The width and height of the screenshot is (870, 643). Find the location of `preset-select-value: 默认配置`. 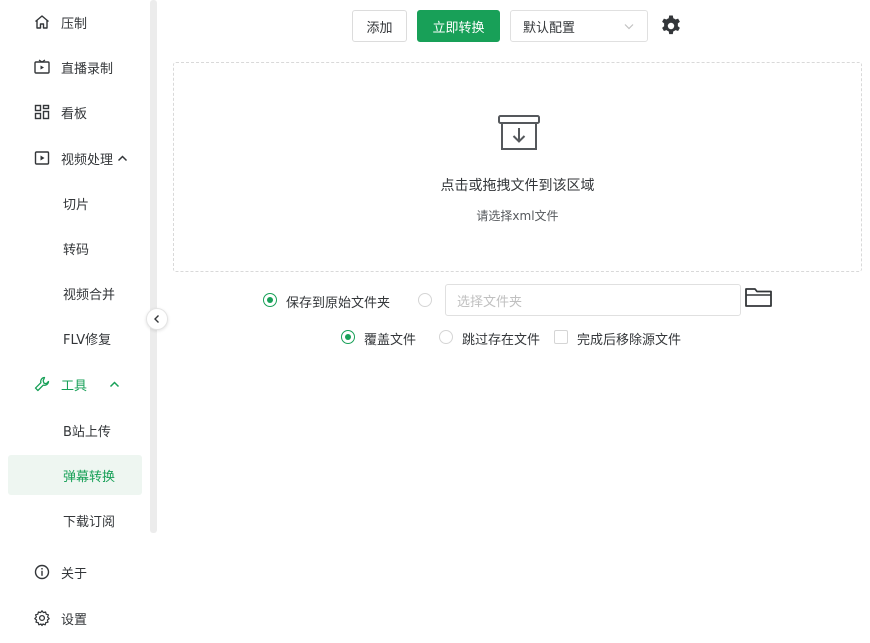

preset-select-value: 默认配置 is located at coordinates (549, 28).